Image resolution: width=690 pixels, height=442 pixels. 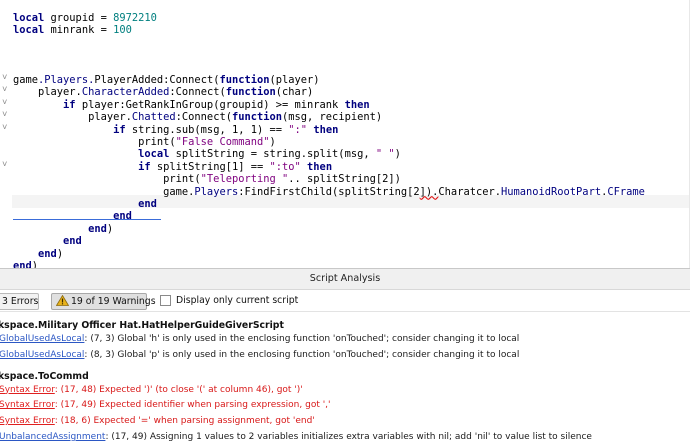 I want to click on code-token: " ", so click(x=385, y=154).